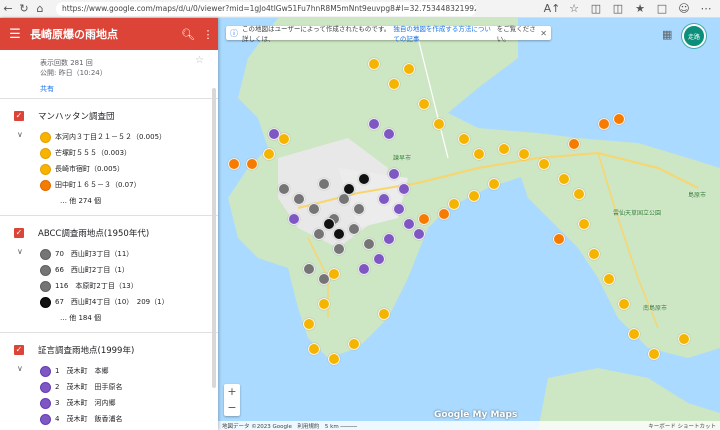 Image resolution: width=720 pixels, height=430 pixels. What do you see at coordinates (40, 9) in the screenshot?
I see `home-icon: ⌂` at bounding box center [40, 9].